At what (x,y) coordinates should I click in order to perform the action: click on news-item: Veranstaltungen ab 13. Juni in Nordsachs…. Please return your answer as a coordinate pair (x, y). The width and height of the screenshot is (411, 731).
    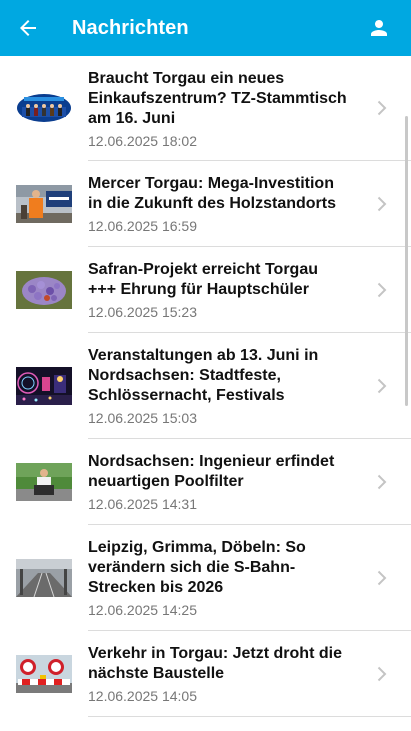
    Looking at the image, I should click on (205, 386).